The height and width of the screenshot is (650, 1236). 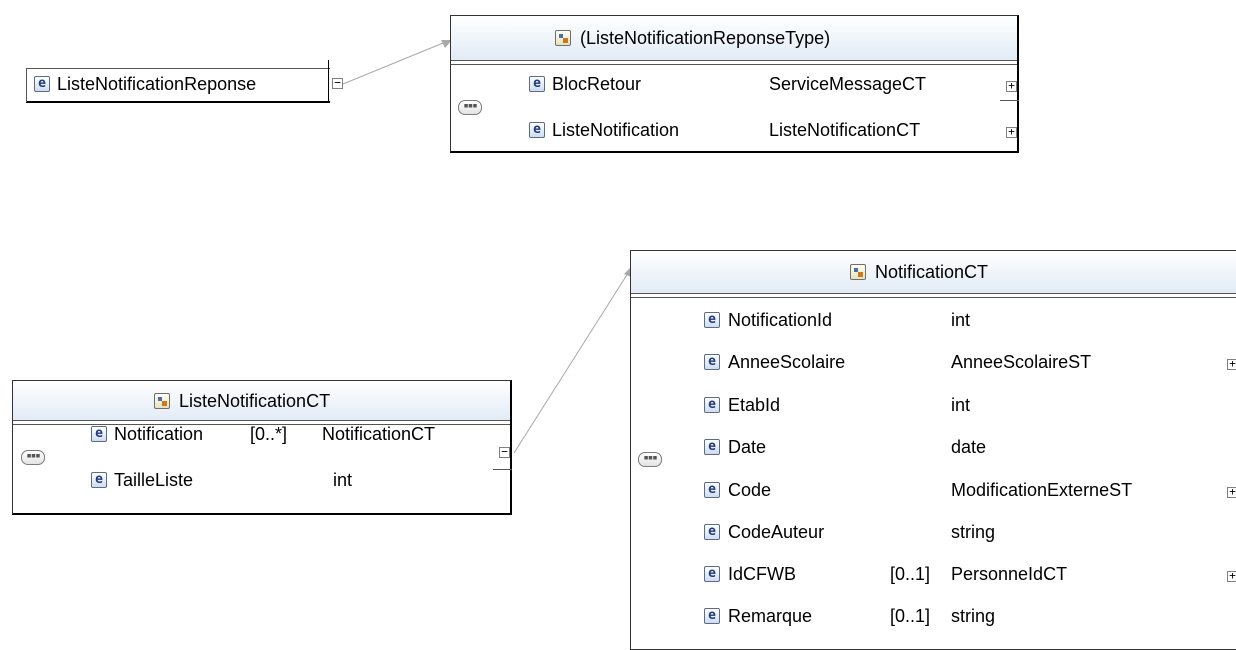 What do you see at coordinates (787, 362) in the screenshot?
I see `element-name: AnneeScolaire` at bounding box center [787, 362].